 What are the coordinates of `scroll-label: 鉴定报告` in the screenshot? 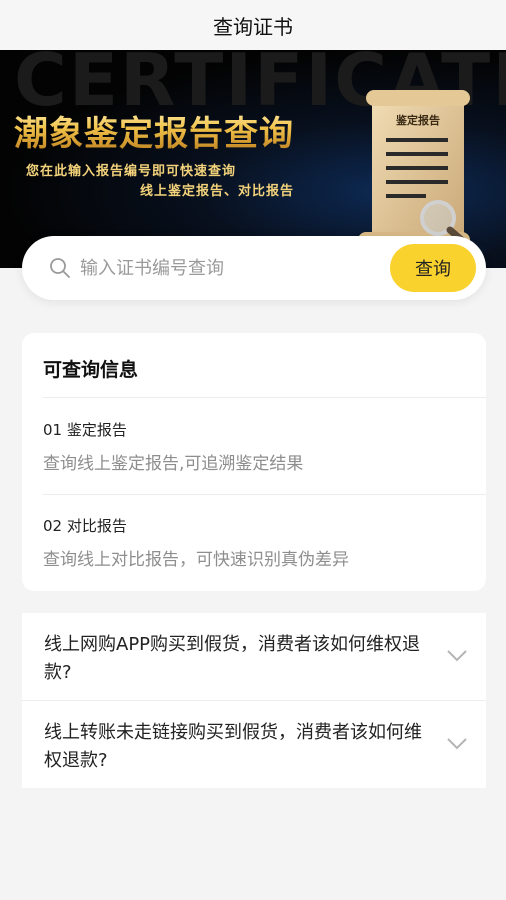 It's located at (417, 120).